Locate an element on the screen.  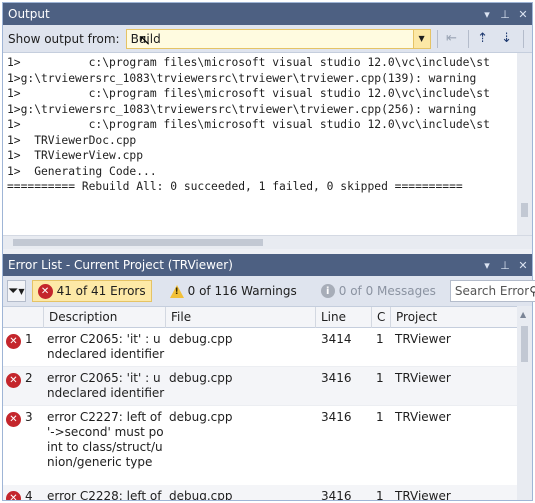
row-line: 3414 is located at coordinates (336, 339).